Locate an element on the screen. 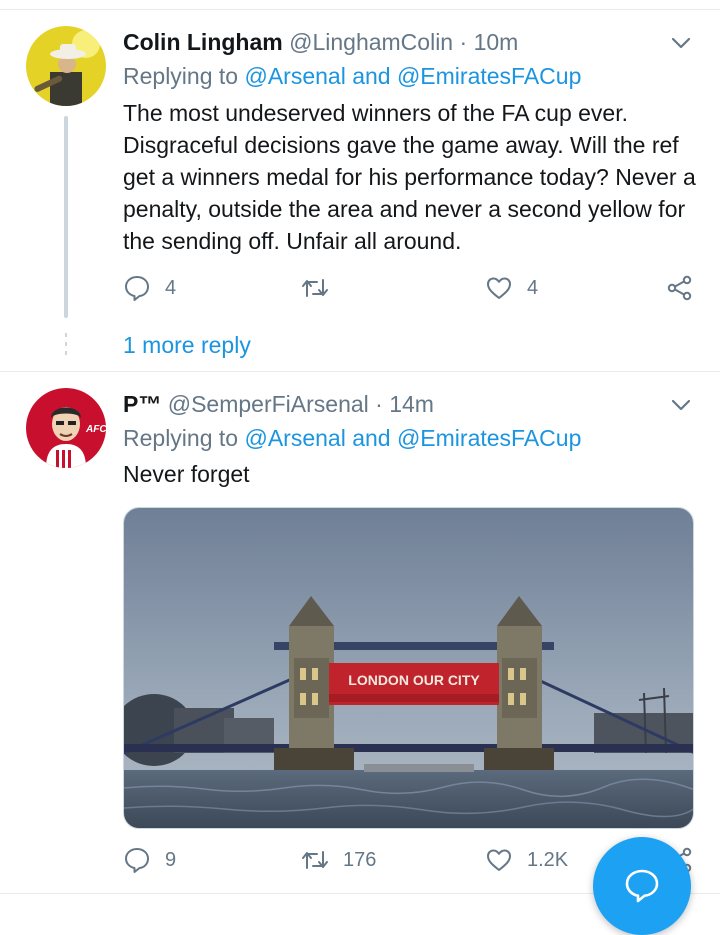 Image resolution: width=720 pixels, height=935 pixels. thread-dots is located at coordinates (66, 344).